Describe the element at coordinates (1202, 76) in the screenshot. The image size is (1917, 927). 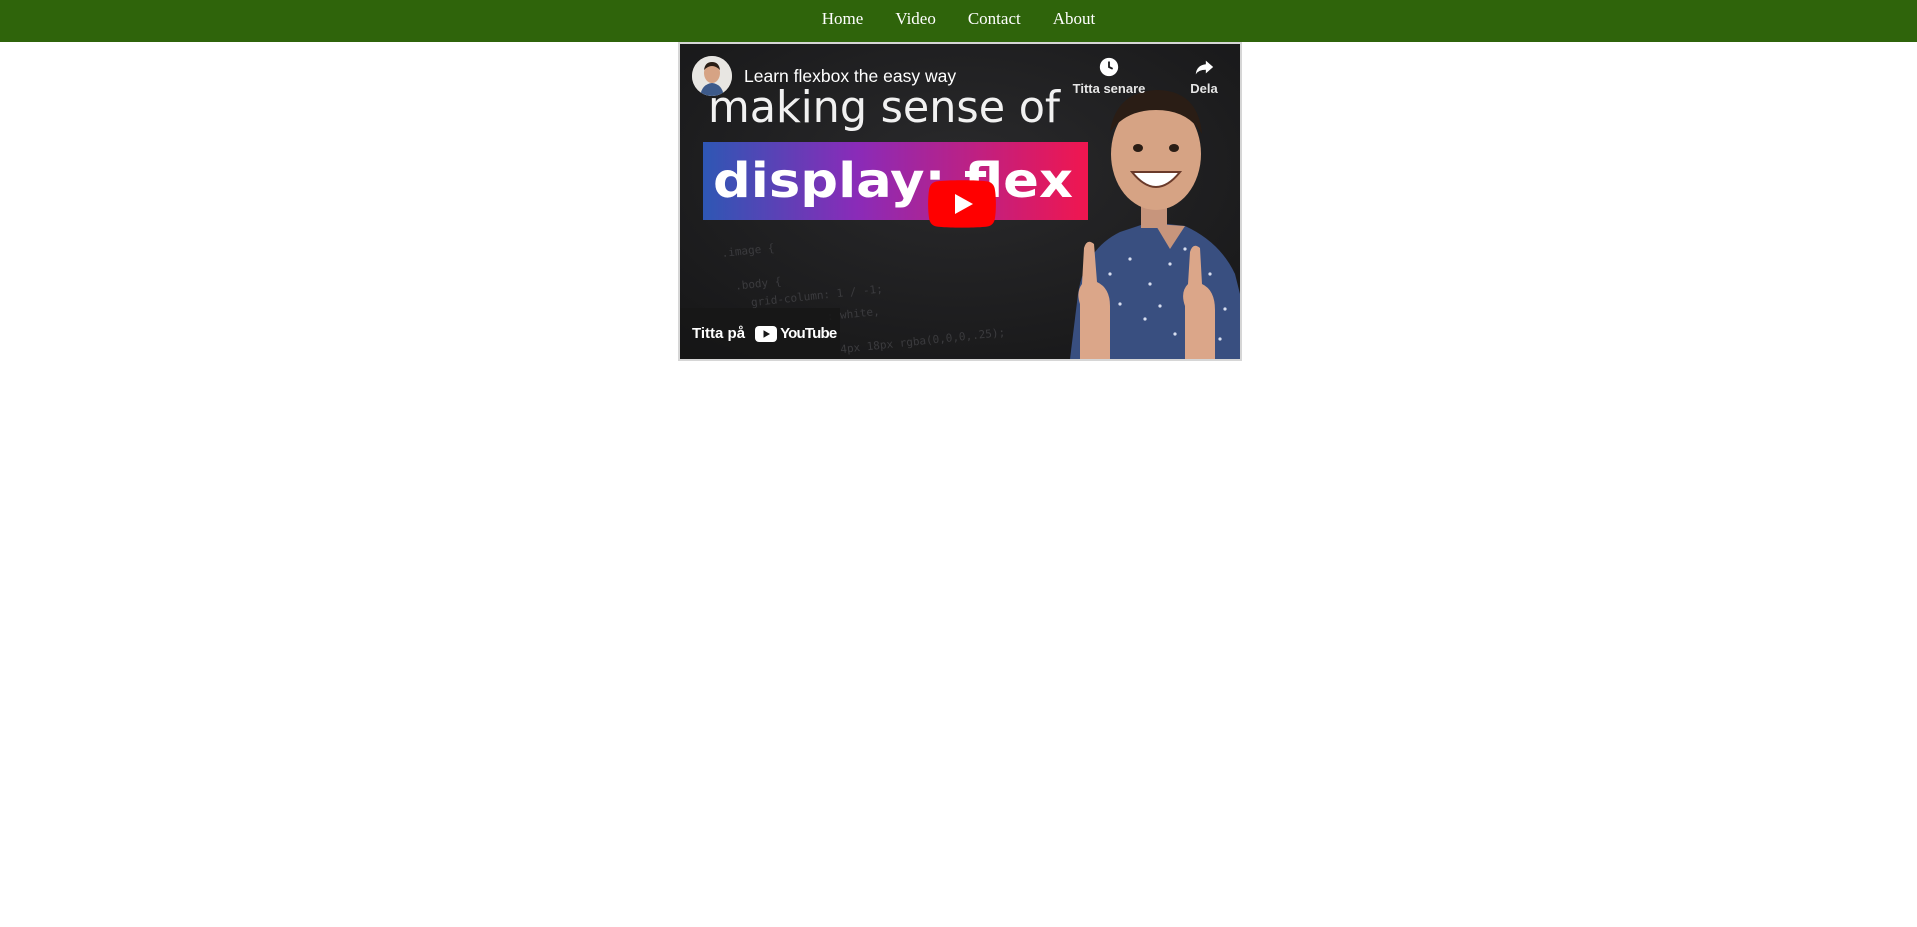
I see `share-button: Dela` at that location.